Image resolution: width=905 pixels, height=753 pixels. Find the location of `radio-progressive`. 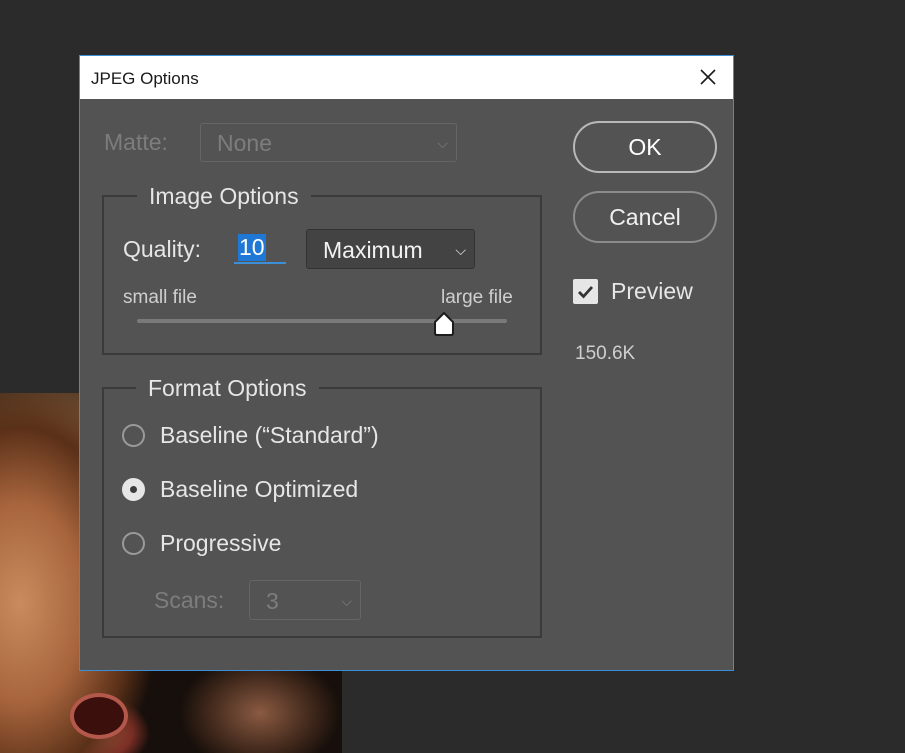

radio-progressive is located at coordinates (133, 543).